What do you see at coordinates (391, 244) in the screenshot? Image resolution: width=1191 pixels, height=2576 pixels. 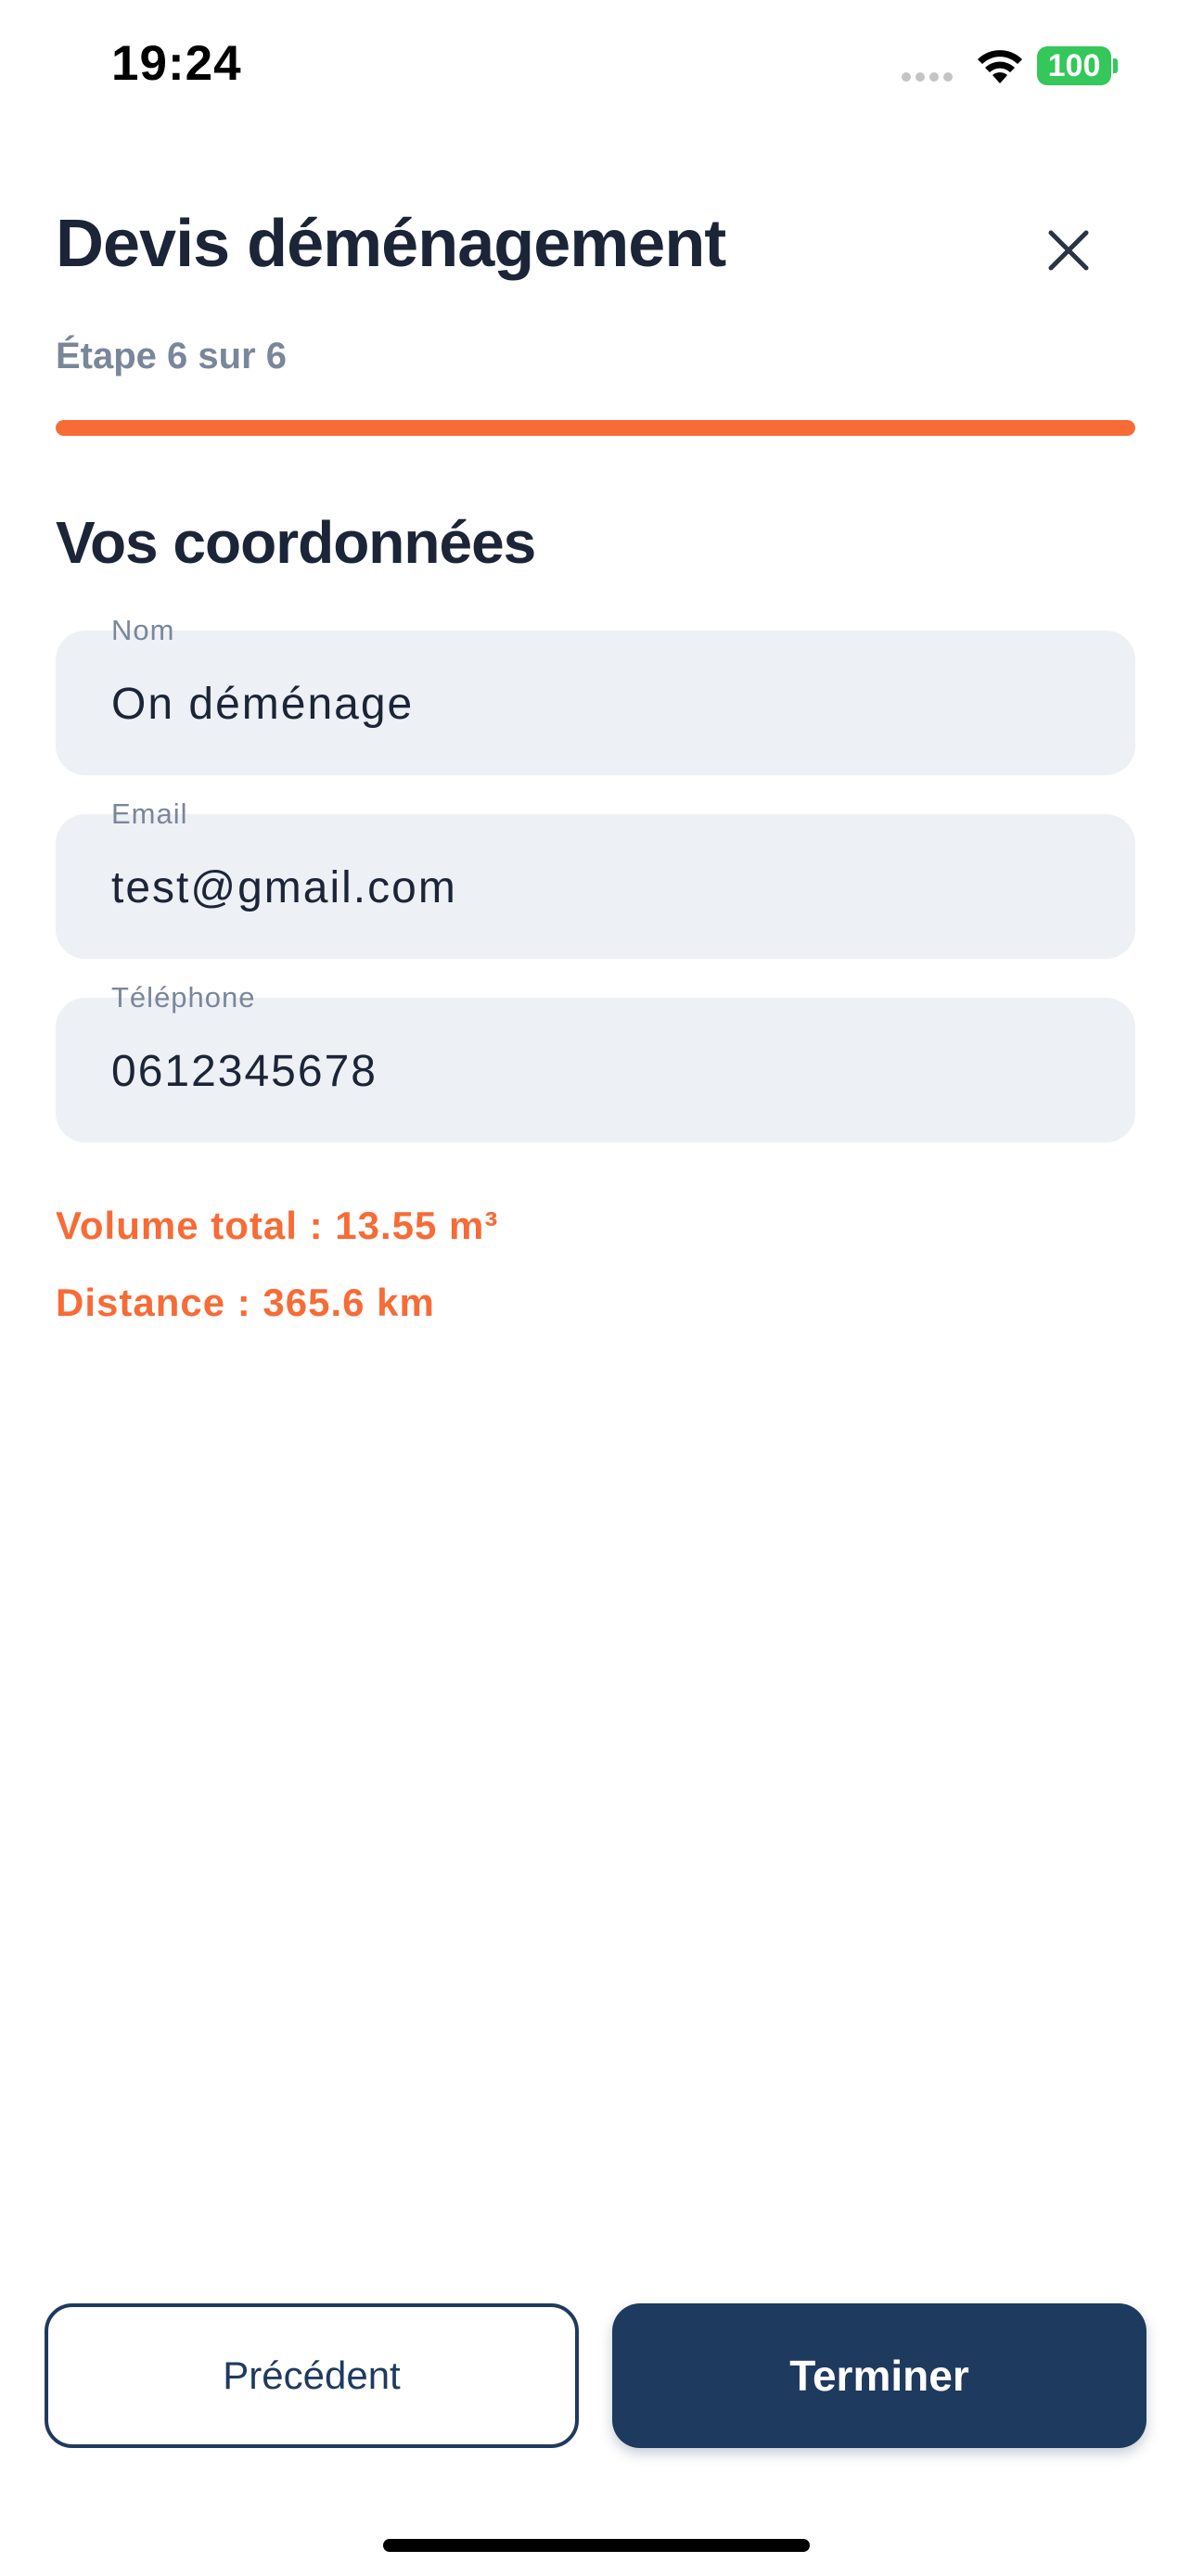 I see `page-title: Devis déménagement` at bounding box center [391, 244].